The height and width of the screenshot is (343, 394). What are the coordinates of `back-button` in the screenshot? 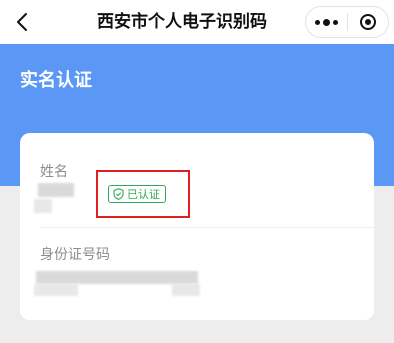 It's located at (22, 22).